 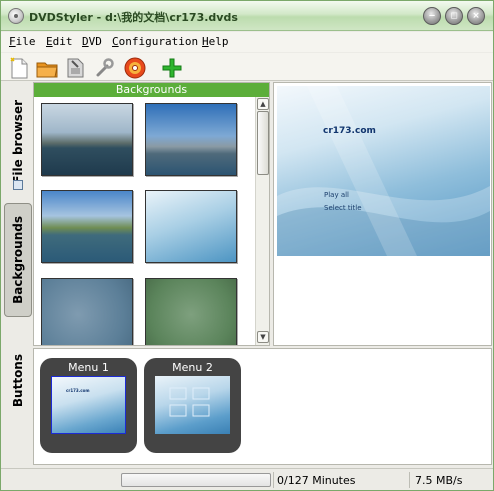 I want to click on preview-play-all: Play all, so click(x=336, y=195).